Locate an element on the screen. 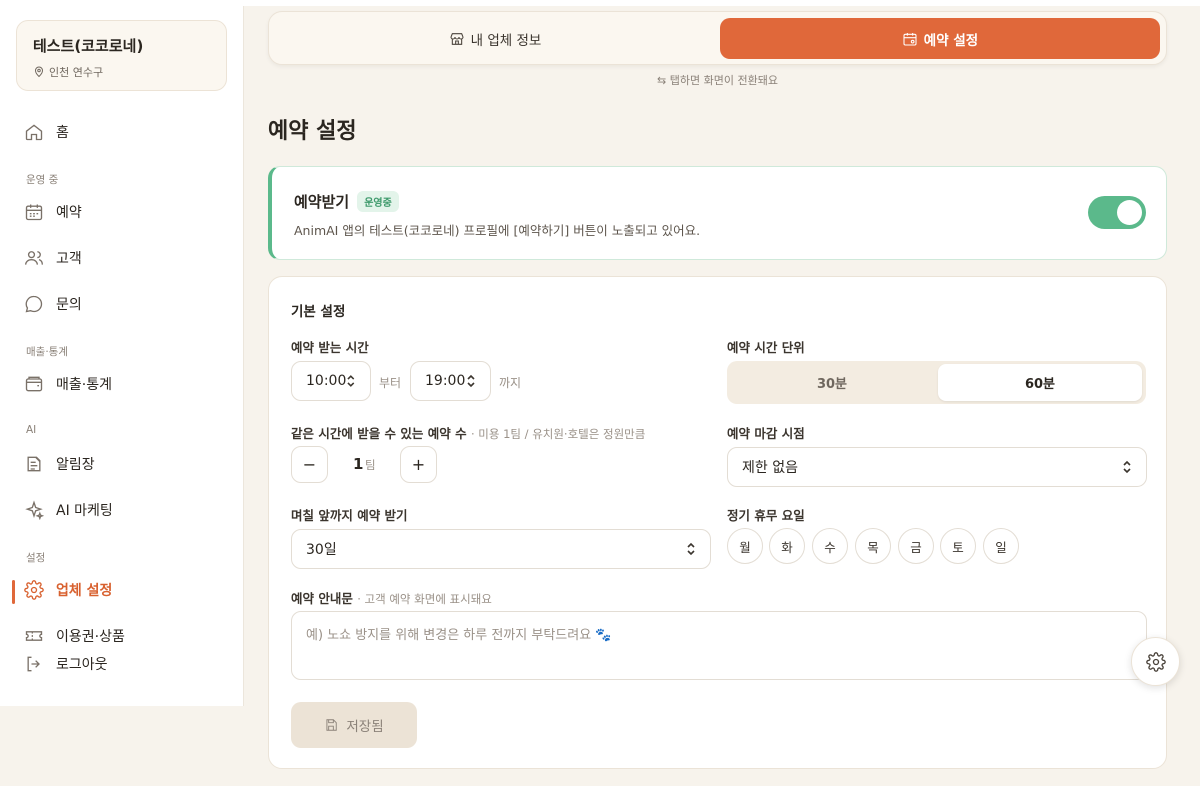 This screenshot has height=786, width=1200. sidebar-item-label: 예약 is located at coordinates (69, 213).